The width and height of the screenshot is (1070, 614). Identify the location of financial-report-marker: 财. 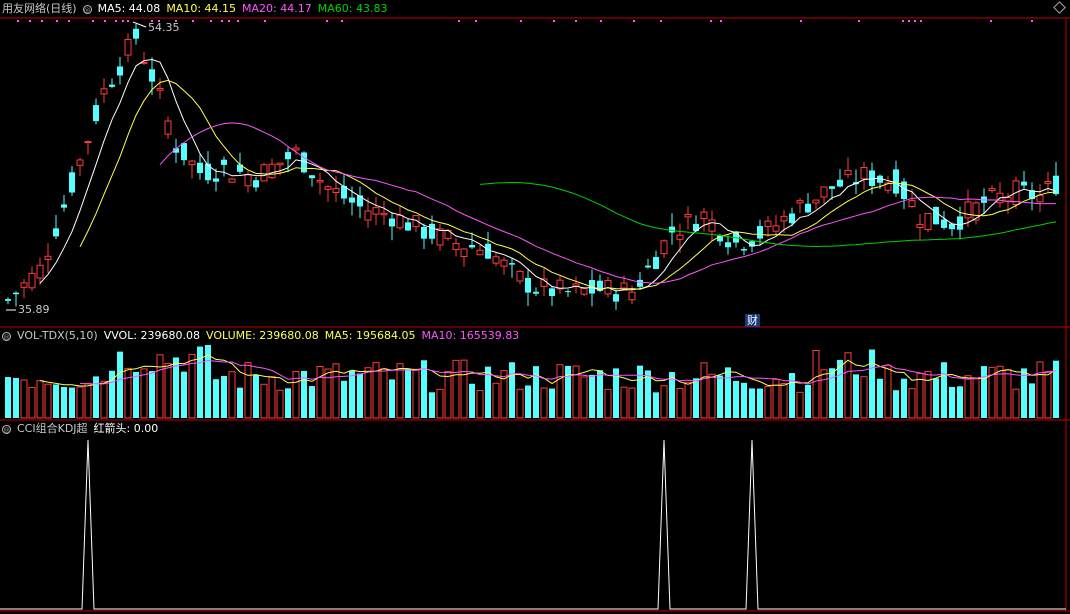
(752, 320).